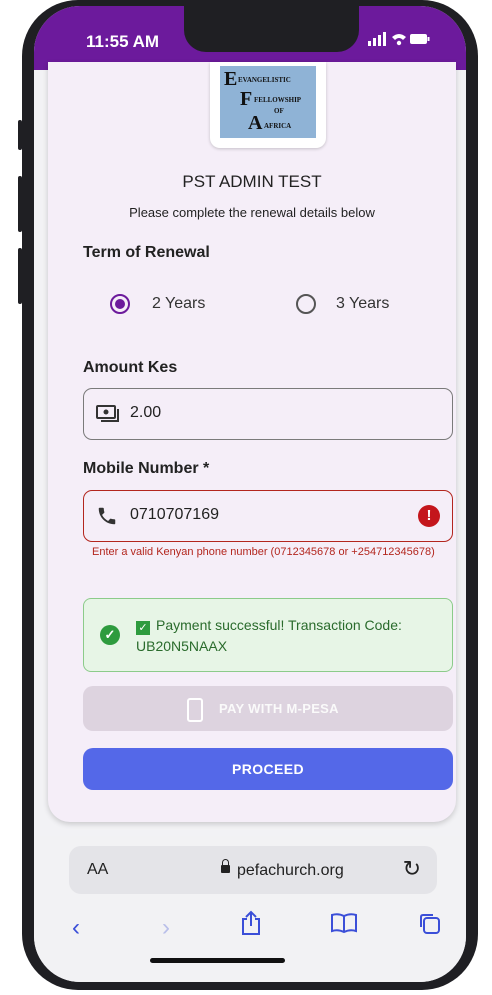 This screenshot has height=995, width=492. I want to click on amount-value: 2.00, so click(146, 412).